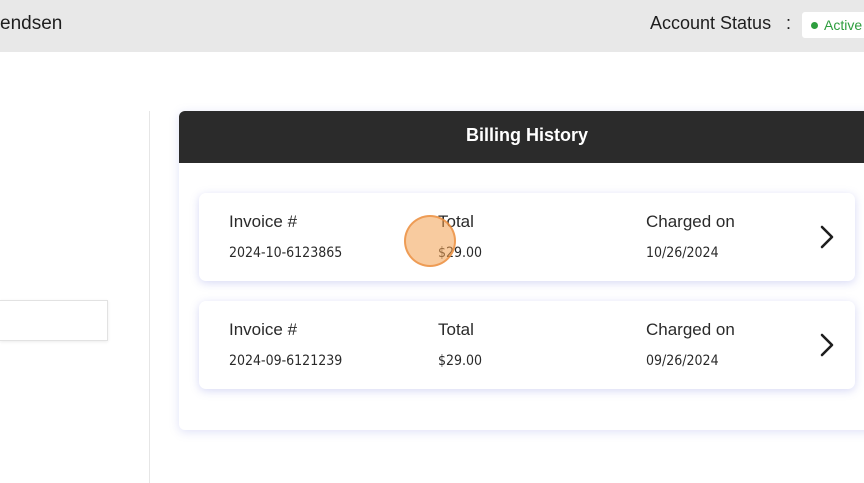 The height and width of the screenshot is (483, 864). I want to click on billing-history-title: Billing History, so click(526, 135).